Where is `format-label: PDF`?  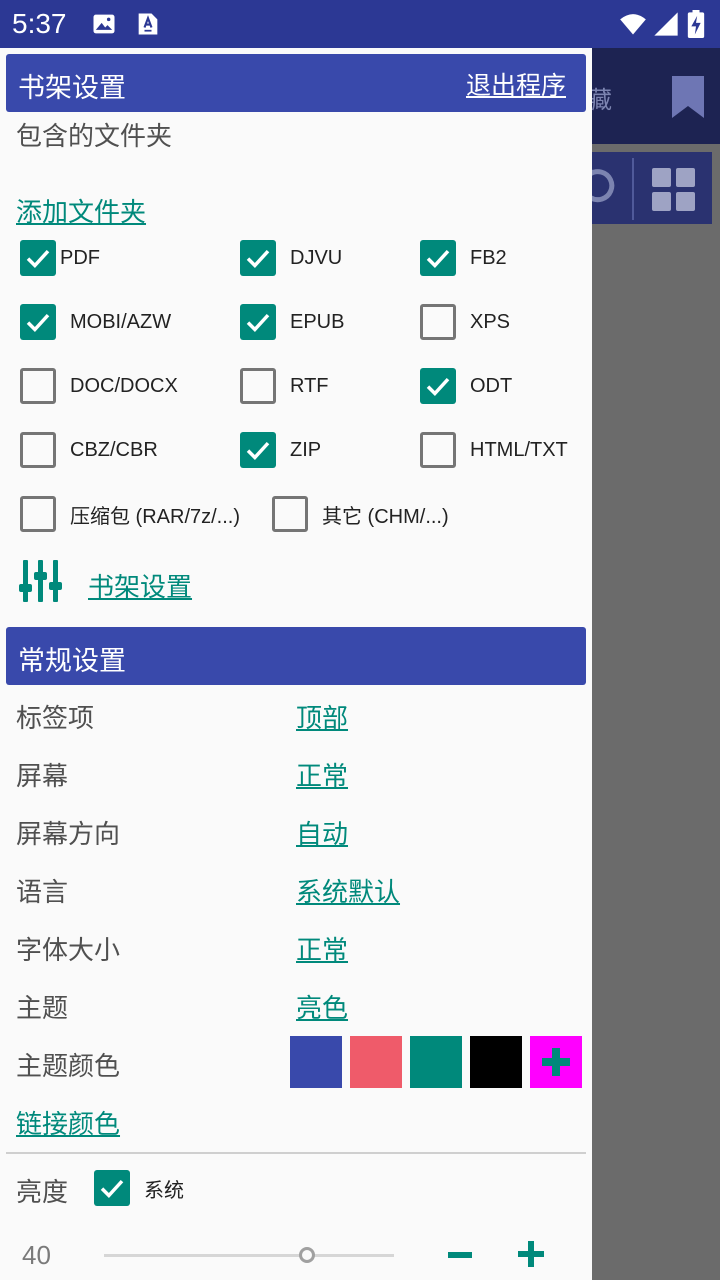
format-label: PDF is located at coordinates (80, 257).